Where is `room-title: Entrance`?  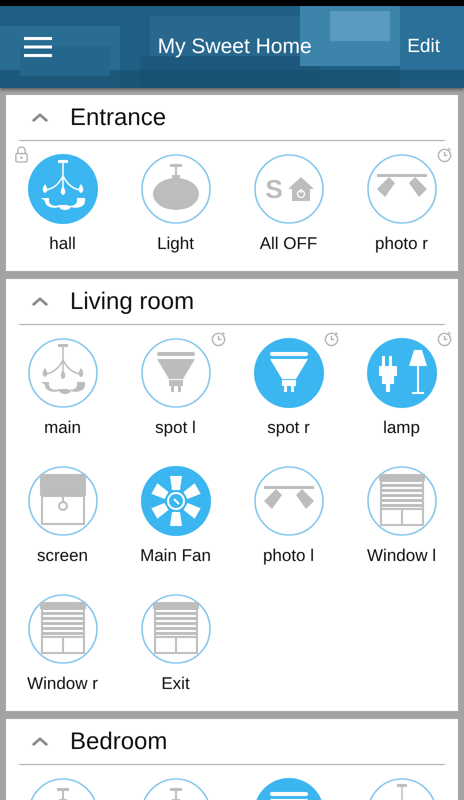 room-title: Entrance is located at coordinates (118, 118).